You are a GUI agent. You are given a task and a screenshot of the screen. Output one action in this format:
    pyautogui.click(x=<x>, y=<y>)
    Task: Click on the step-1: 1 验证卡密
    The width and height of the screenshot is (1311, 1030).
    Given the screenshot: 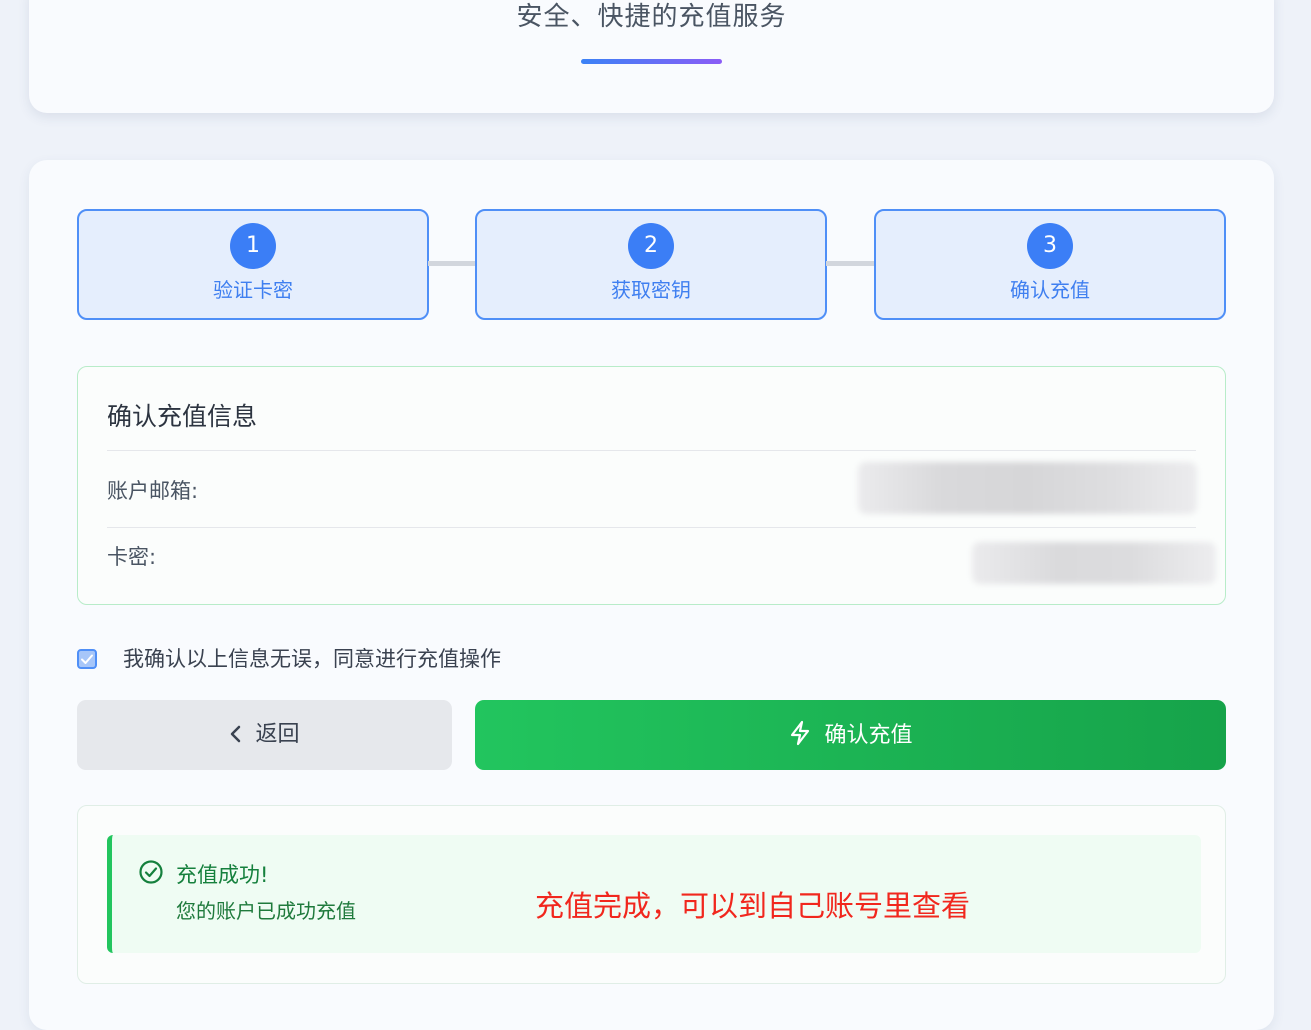 What is the action you would take?
    pyautogui.click(x=253, y=264)
    